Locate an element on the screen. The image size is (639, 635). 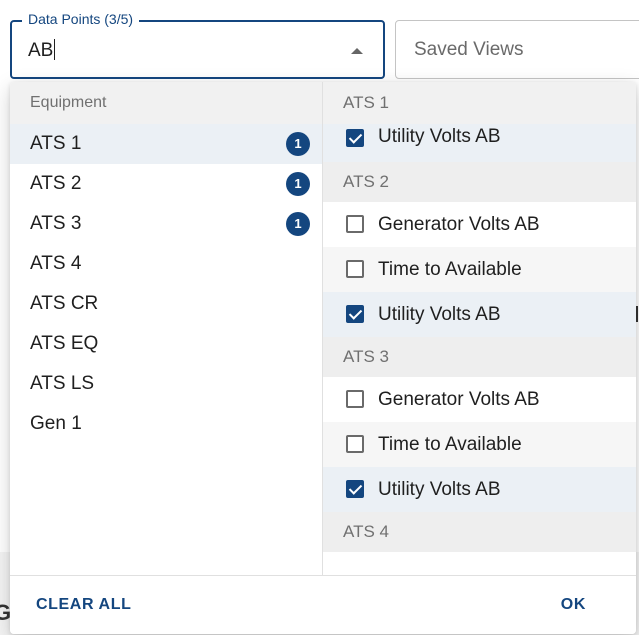
ok-button: OK is located at coordinates (573, 605).